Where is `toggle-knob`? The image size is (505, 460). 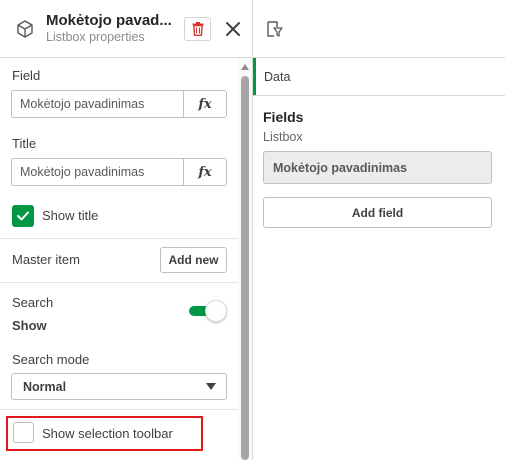 toggle-knob is located at coordinates (216, 311).